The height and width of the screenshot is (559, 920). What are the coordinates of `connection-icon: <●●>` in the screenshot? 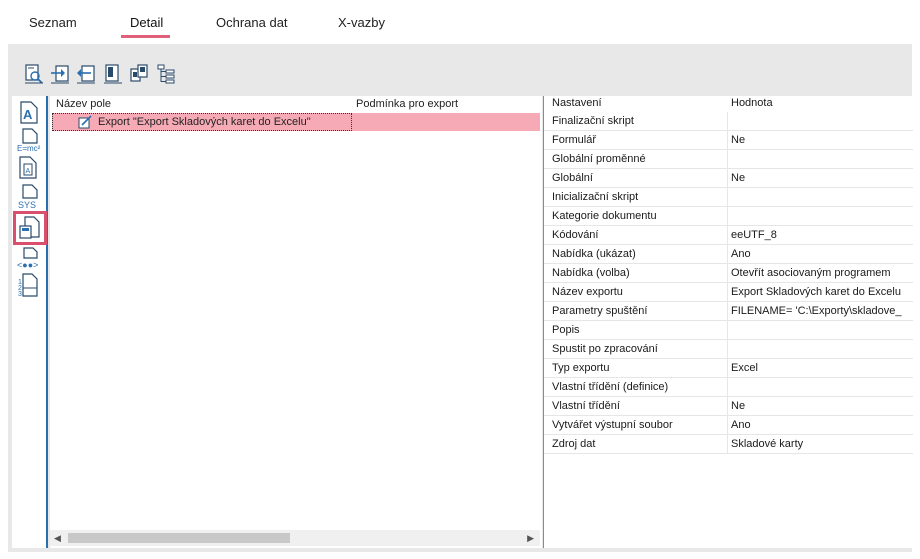 It's located at (29, 260).